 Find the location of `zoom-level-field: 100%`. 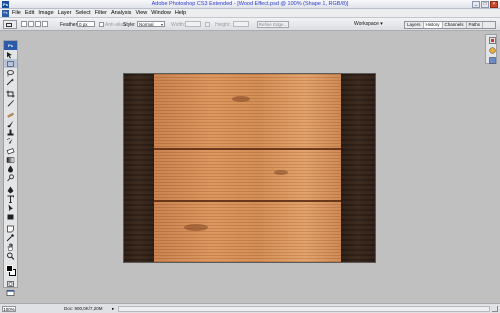

zoom-level-field: 100% is located at coordinates (9, 309).